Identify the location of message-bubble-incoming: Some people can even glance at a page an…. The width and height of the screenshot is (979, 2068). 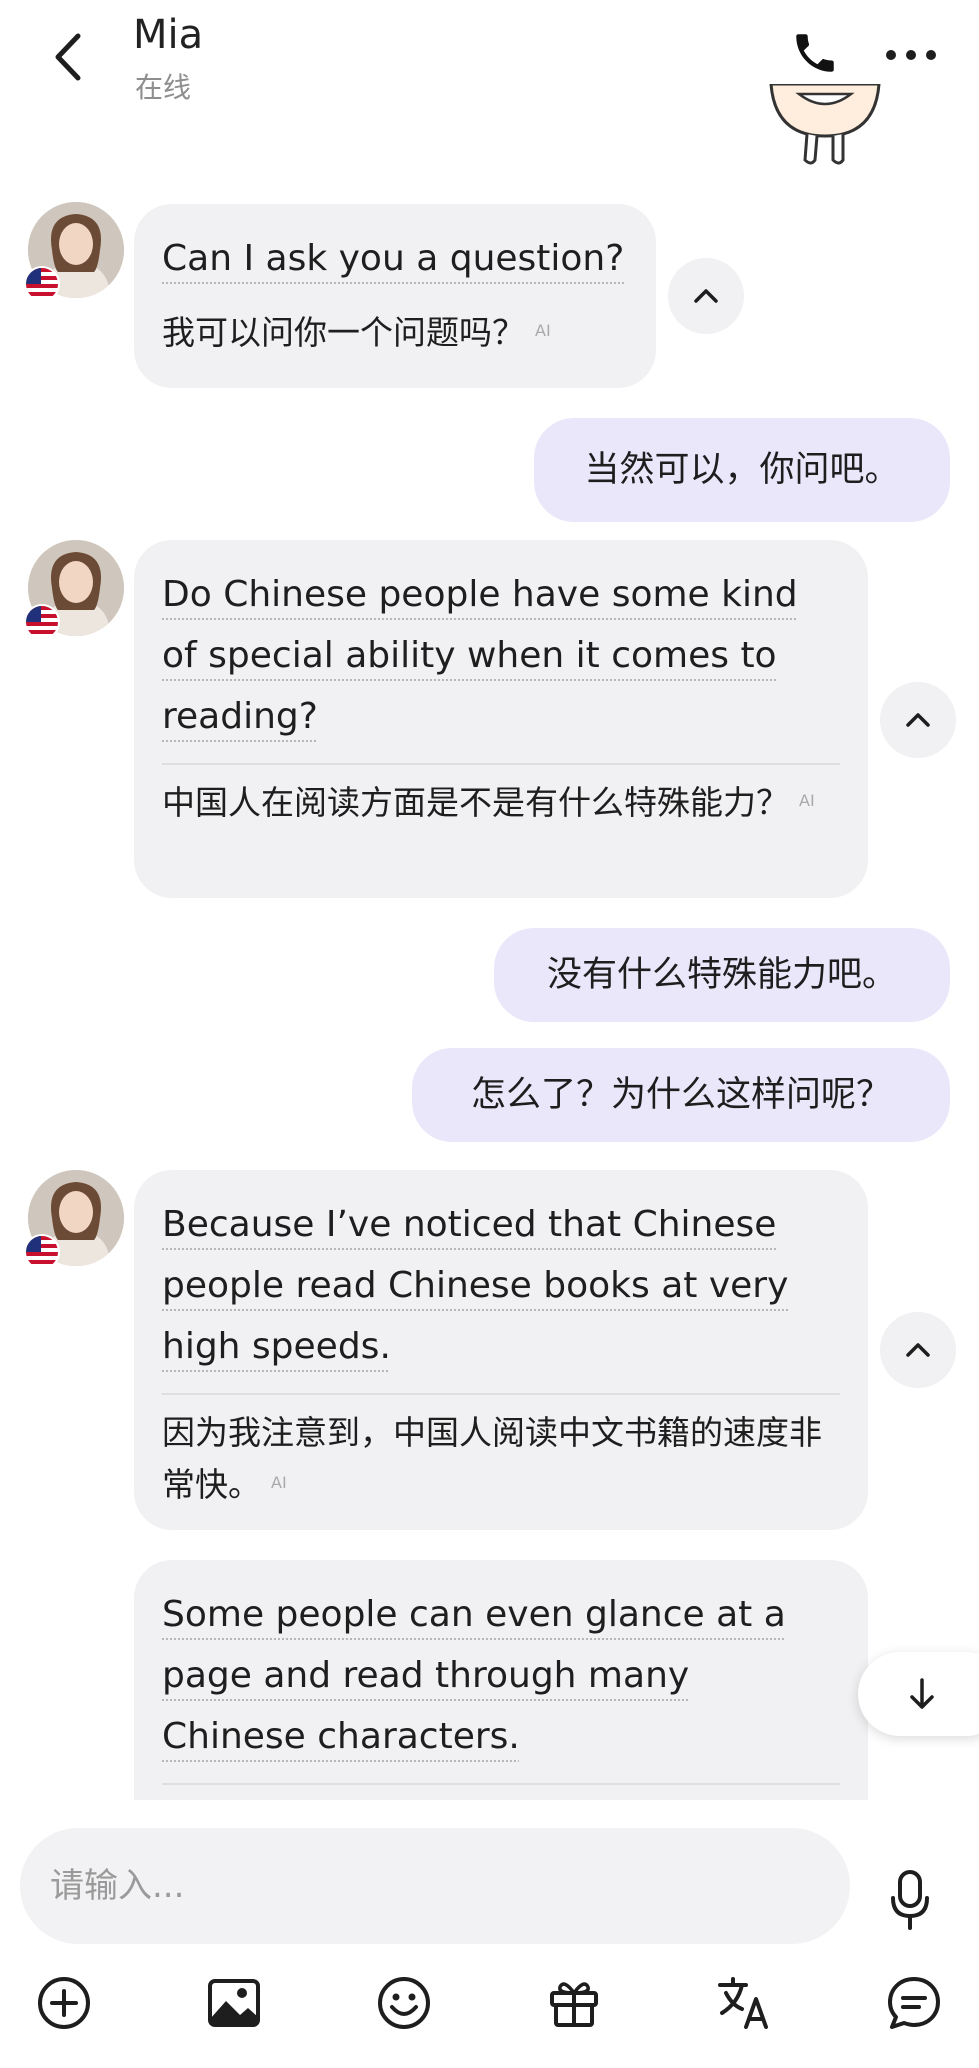
(501, 1680).